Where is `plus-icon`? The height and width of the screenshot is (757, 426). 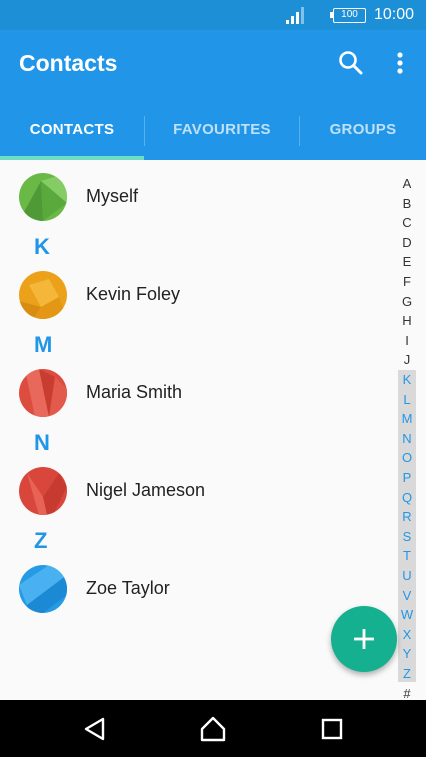
plus-icon is located at coordinates (364, 639).